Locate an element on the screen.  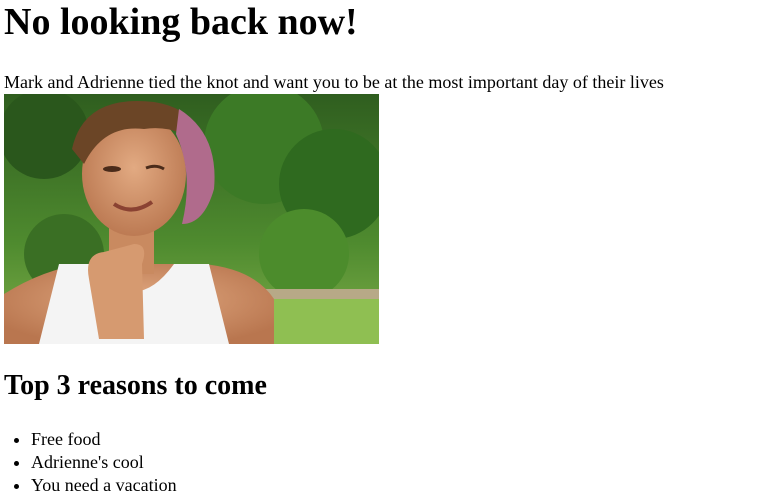
reasons-heading: Top 3 reasons to come is located at coordinates (135, 385).